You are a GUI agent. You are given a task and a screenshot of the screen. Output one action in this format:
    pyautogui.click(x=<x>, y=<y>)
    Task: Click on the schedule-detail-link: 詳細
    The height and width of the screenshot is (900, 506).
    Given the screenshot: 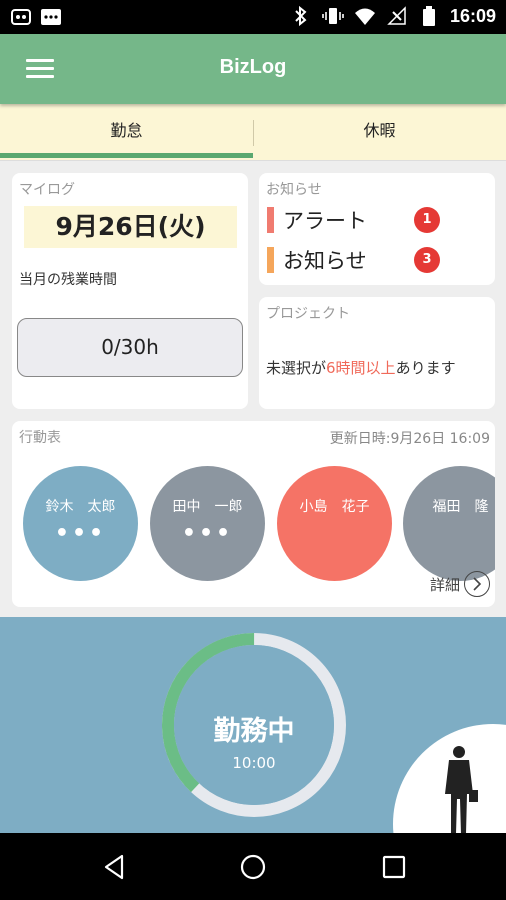 What is the action you would take?
    pyautogui.click(x=460, y=584)
    